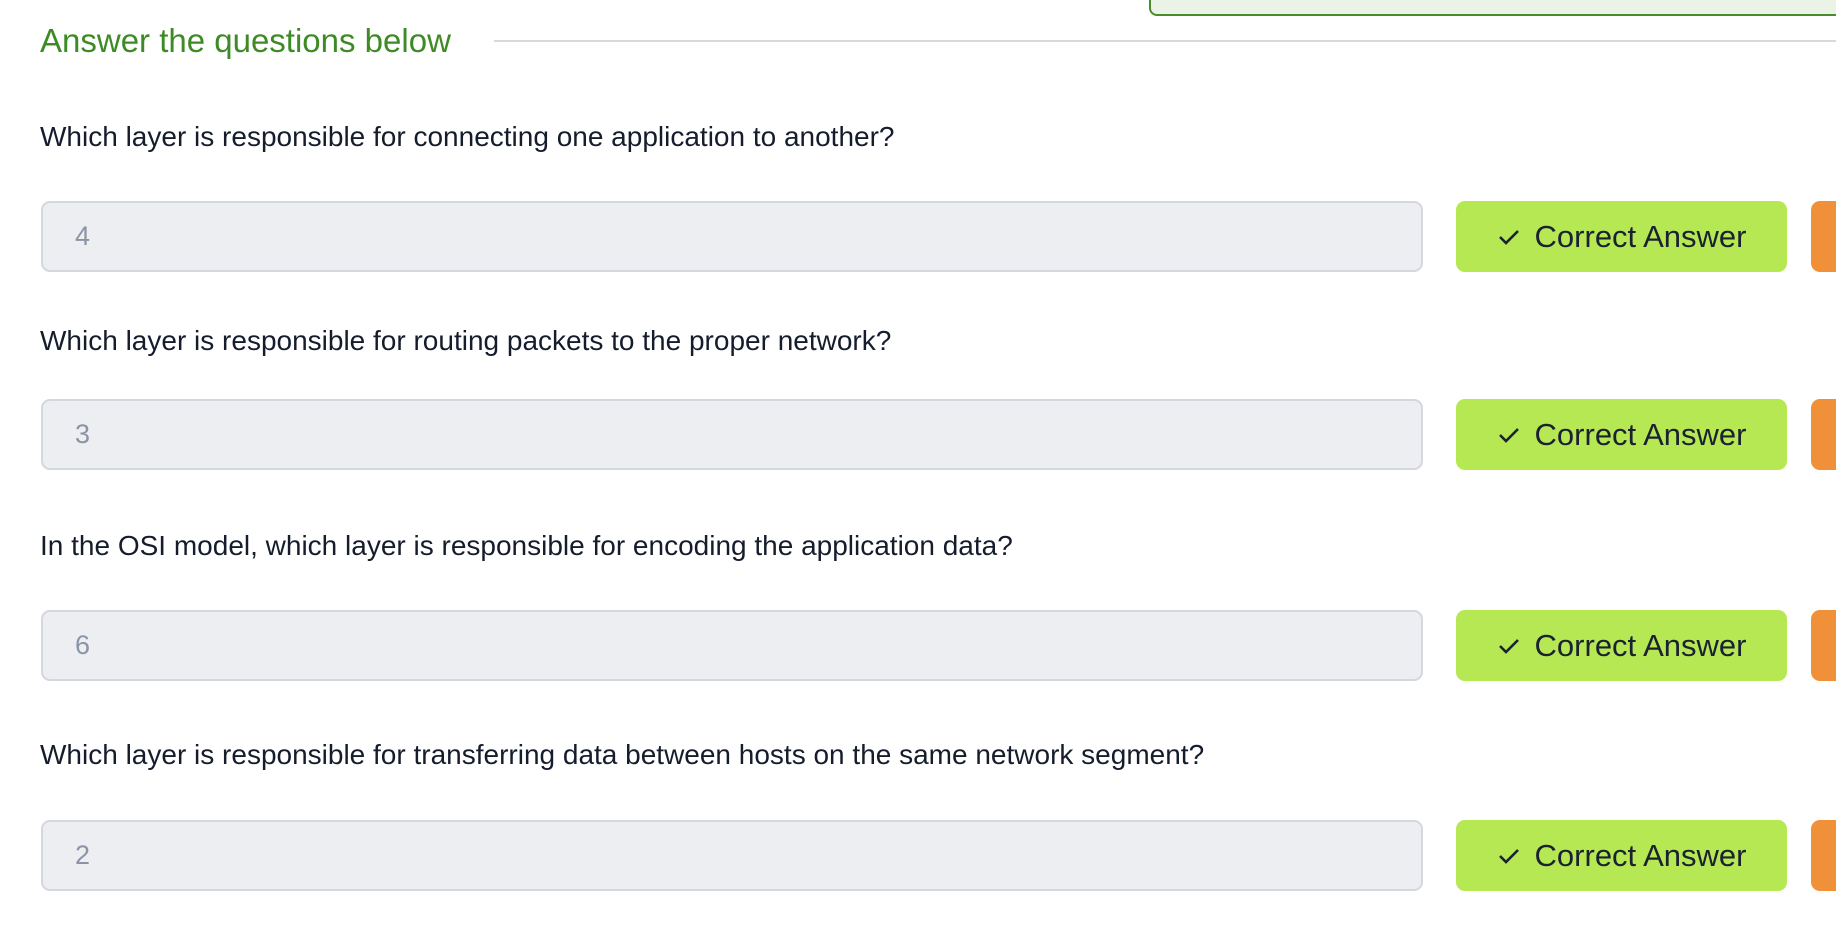 The height and width of the screenshot is (928, 1836). What do you see at coordinates (732, 434) in the screenshot?
I see `answer-input: 3` at bounding box center [732, 434].